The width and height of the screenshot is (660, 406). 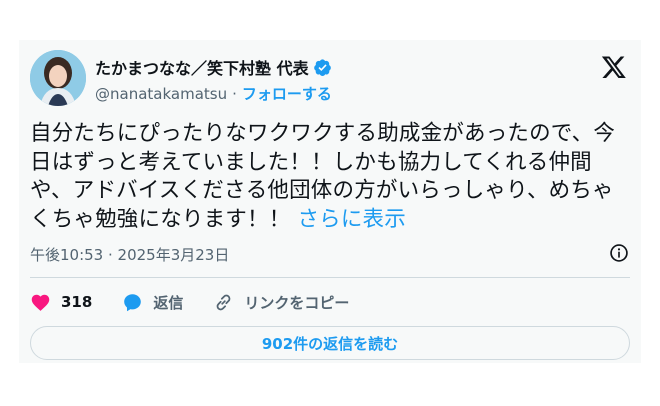 I want to click on like-button: 318, so click(x=61, y=302).